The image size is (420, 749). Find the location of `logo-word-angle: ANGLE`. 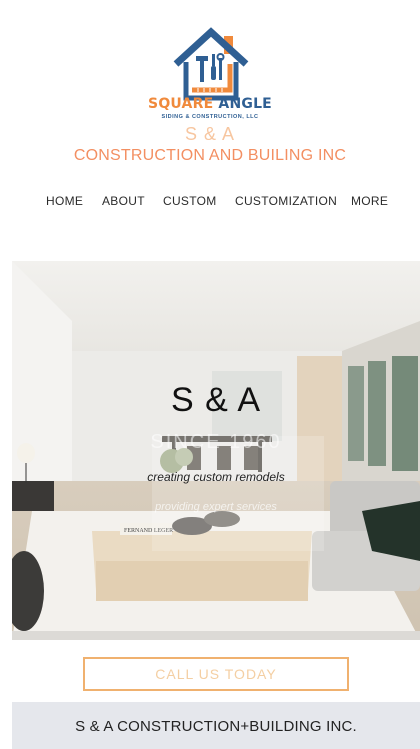

logo-word-angle: ANGLE is located at coordinates (245, 104).